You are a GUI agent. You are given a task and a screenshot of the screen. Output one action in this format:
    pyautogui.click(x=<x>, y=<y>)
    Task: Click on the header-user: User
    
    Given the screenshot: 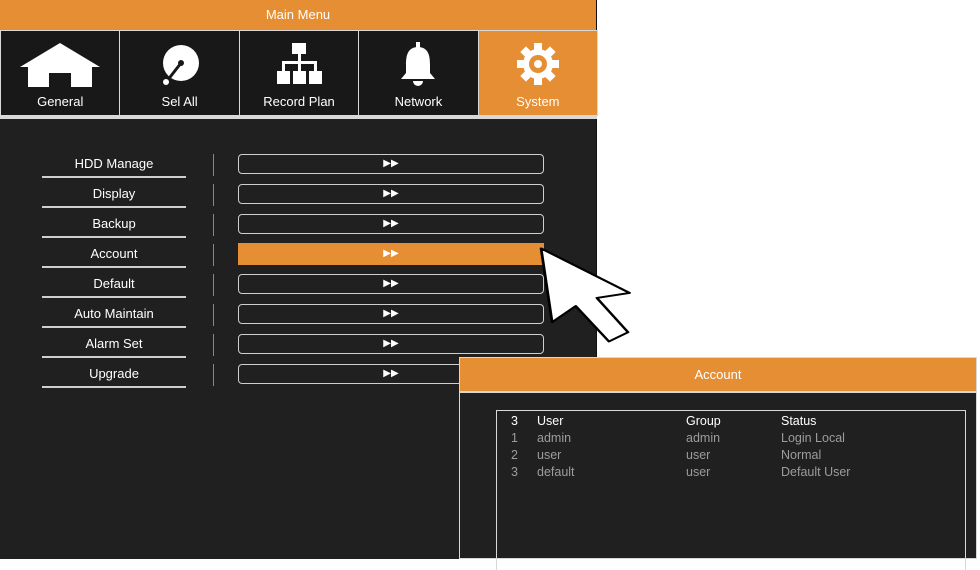 What is the action you would take?
    pyautogui.click(x=550, y=421)
    